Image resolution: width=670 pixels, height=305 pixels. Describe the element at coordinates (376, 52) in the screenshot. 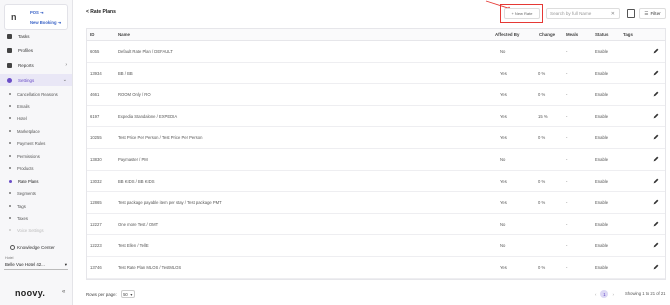

I see `table-row: 6055 Default Rate Plan / DEFAULT No - Enable` at that location.